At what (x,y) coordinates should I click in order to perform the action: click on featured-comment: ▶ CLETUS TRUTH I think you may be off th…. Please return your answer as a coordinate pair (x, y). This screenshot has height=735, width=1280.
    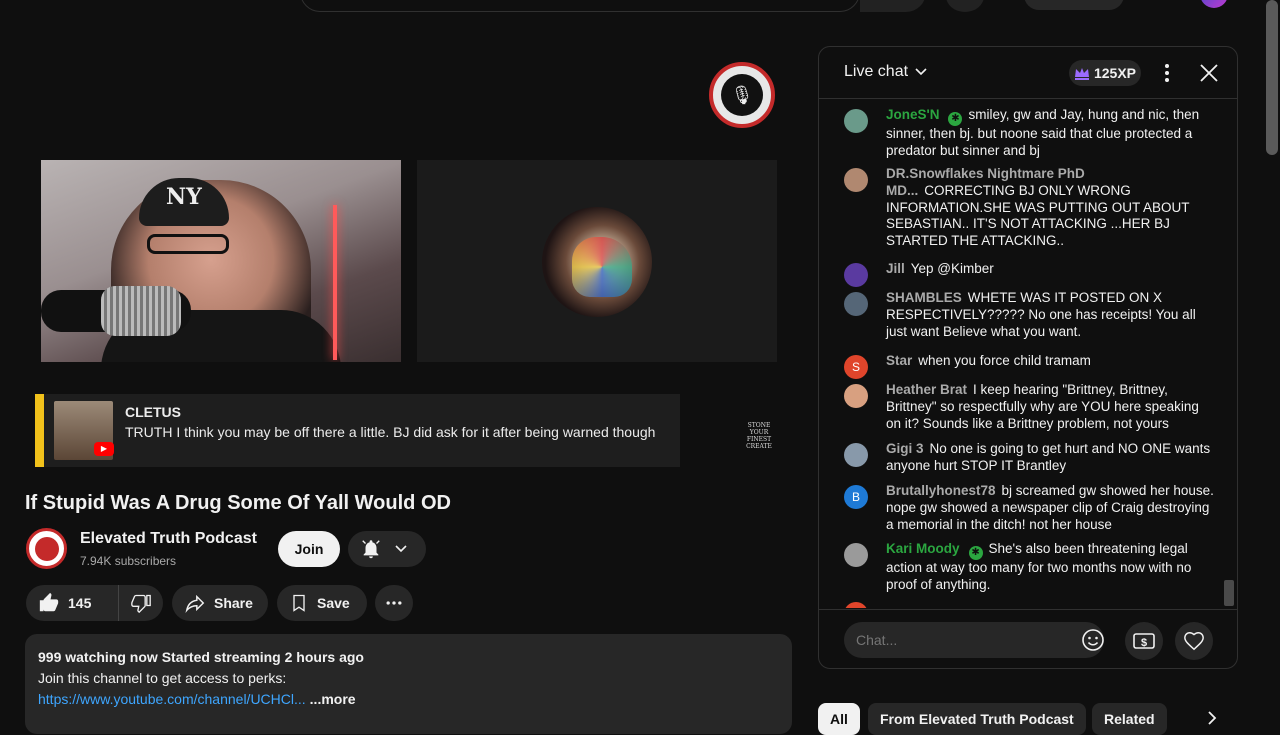
    Looking at the image, I should click on (357, 430).